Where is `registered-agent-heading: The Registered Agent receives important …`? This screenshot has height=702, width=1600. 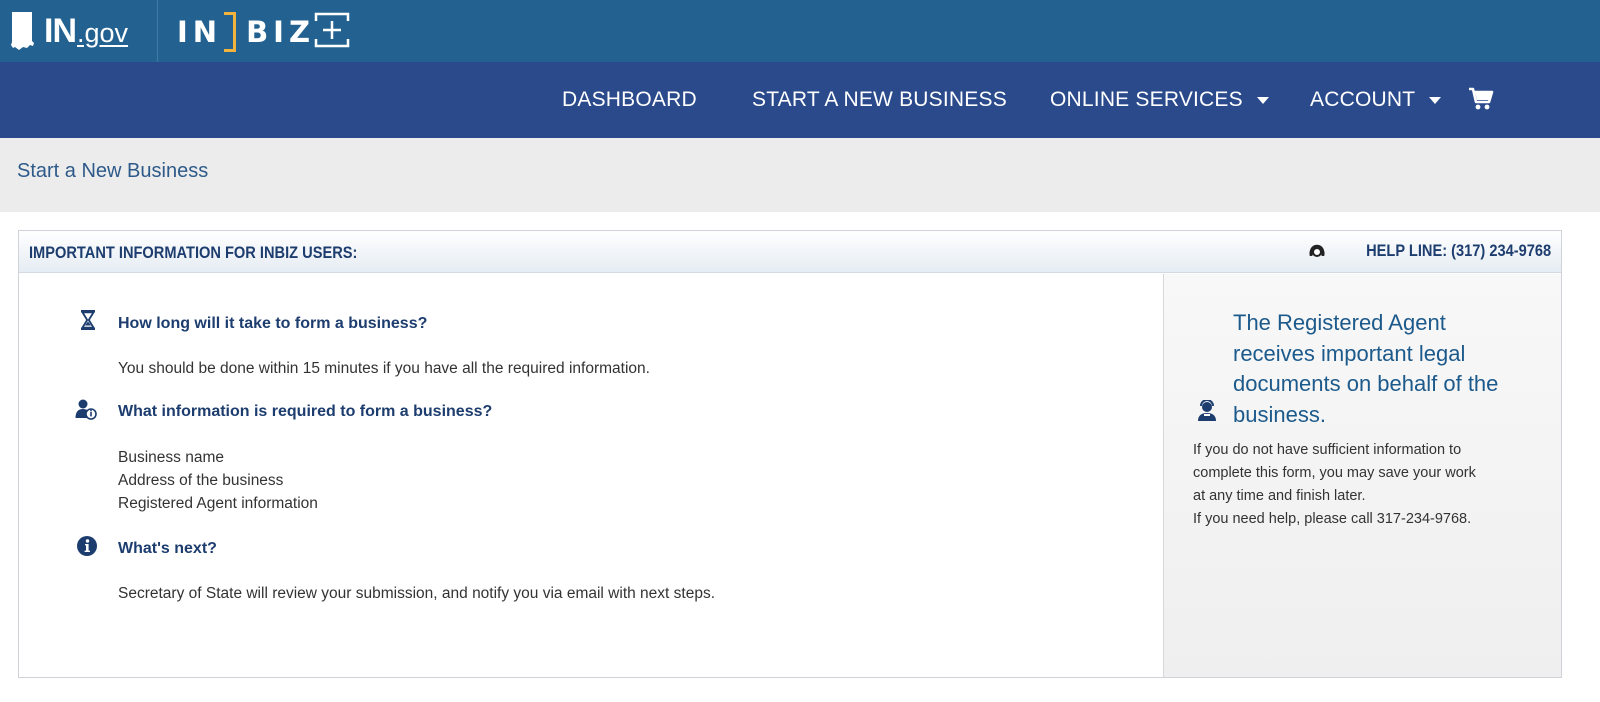 registered-agent-heading: The Registered Agent receives important … is located at coordinates (1366, 368).